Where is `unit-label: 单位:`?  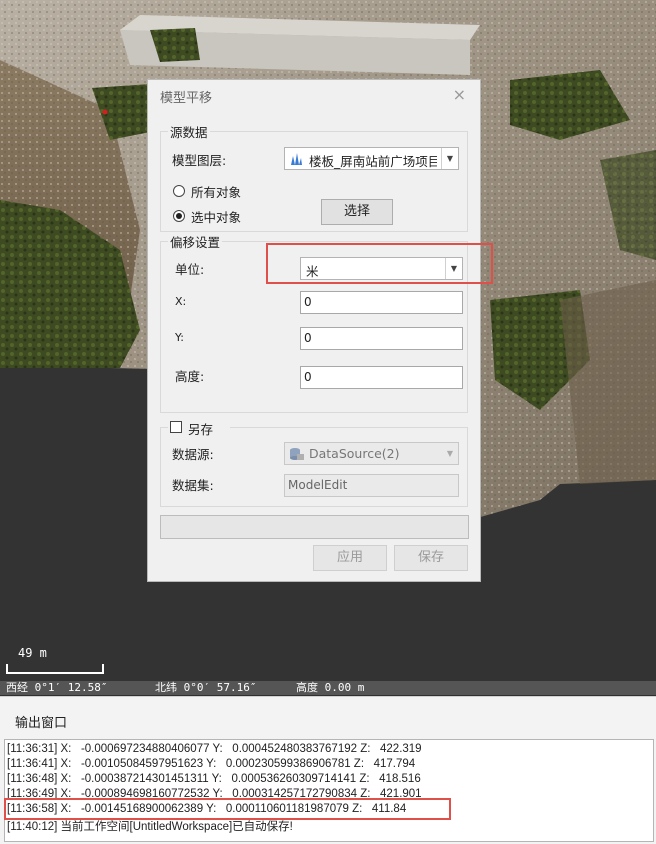 unit-label: 单位: is located at coordinates (190, 269).